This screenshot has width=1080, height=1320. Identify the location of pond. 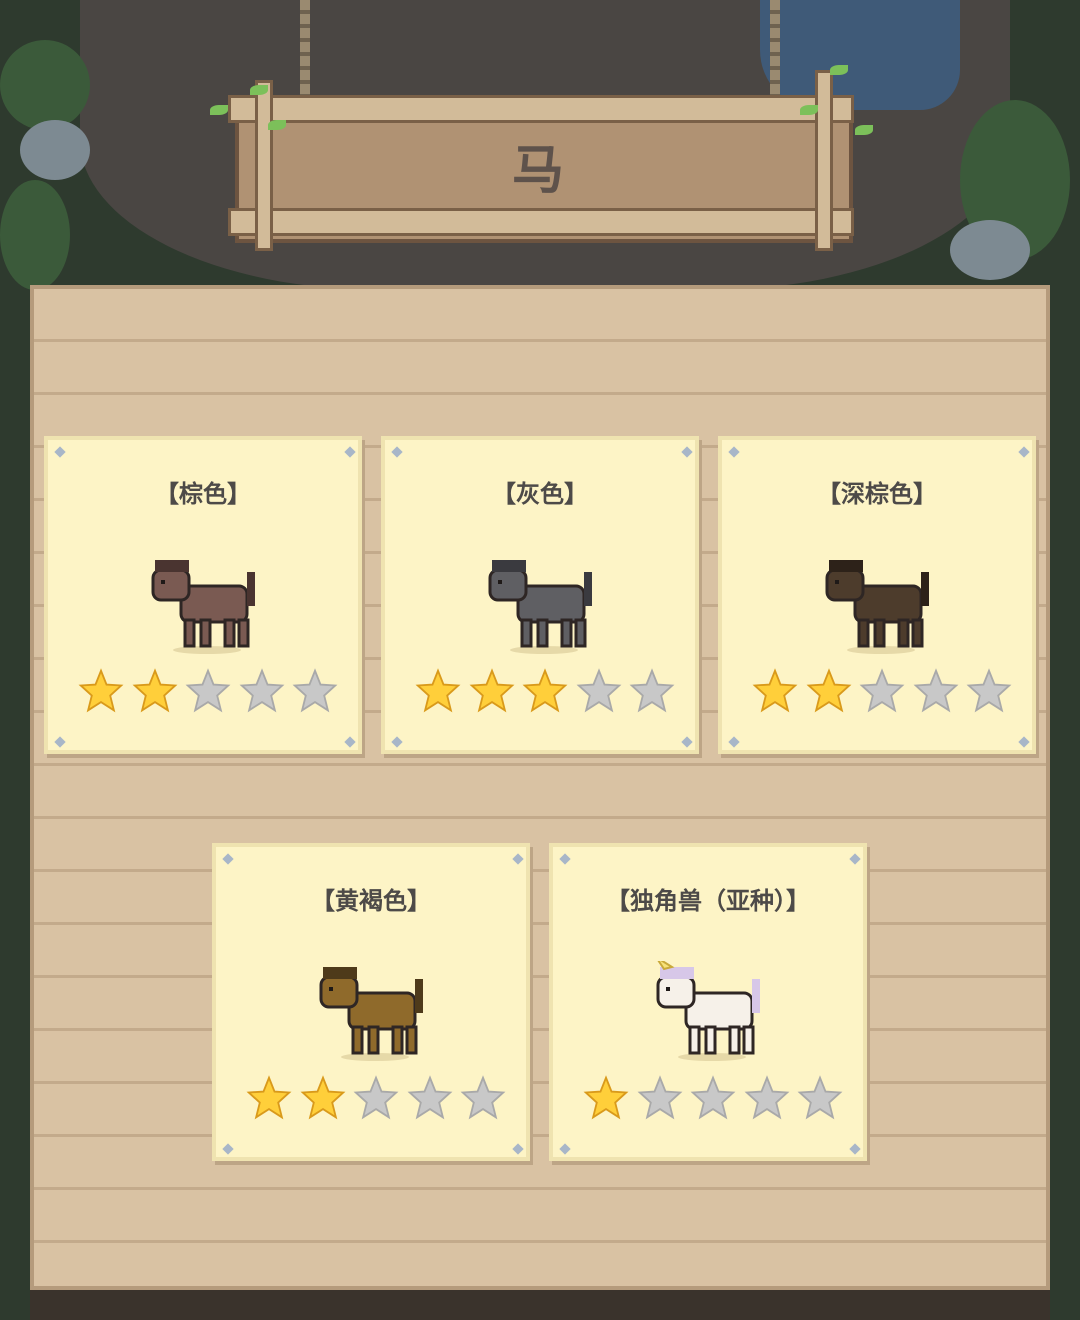
(860, 55).